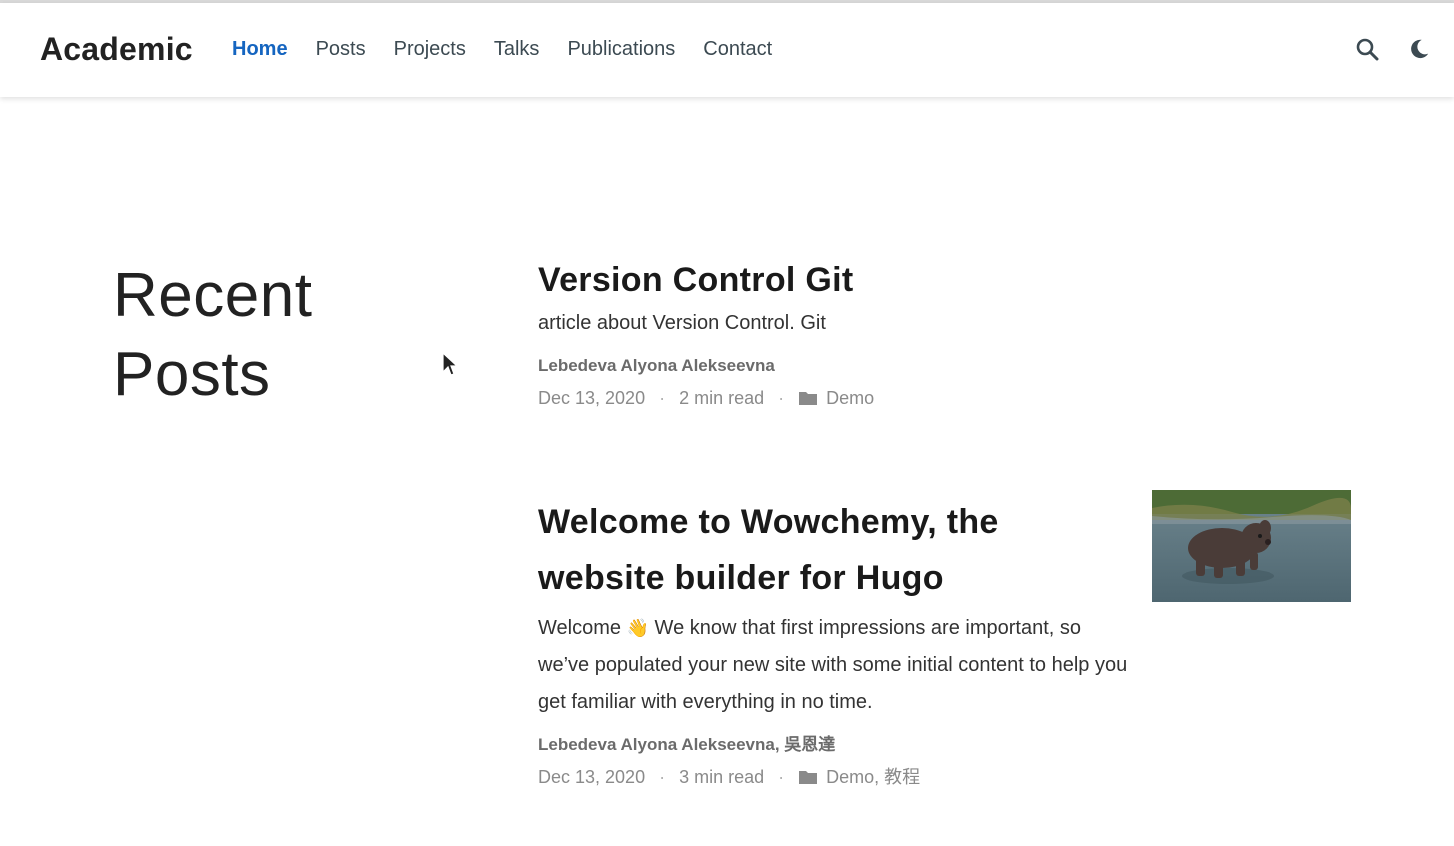  I want to click on section-title-line1: Recent, so click(213, 295).